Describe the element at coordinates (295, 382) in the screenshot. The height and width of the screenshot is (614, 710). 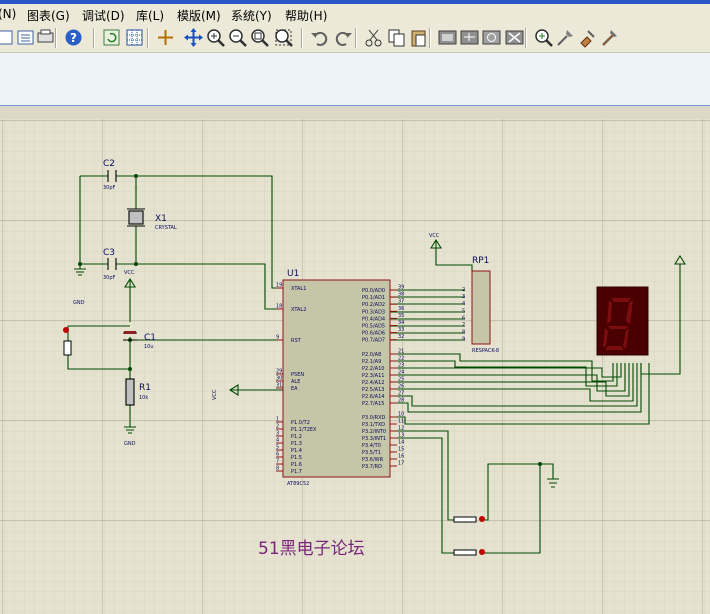
I see `u1-pin-name: ALE` at that location.